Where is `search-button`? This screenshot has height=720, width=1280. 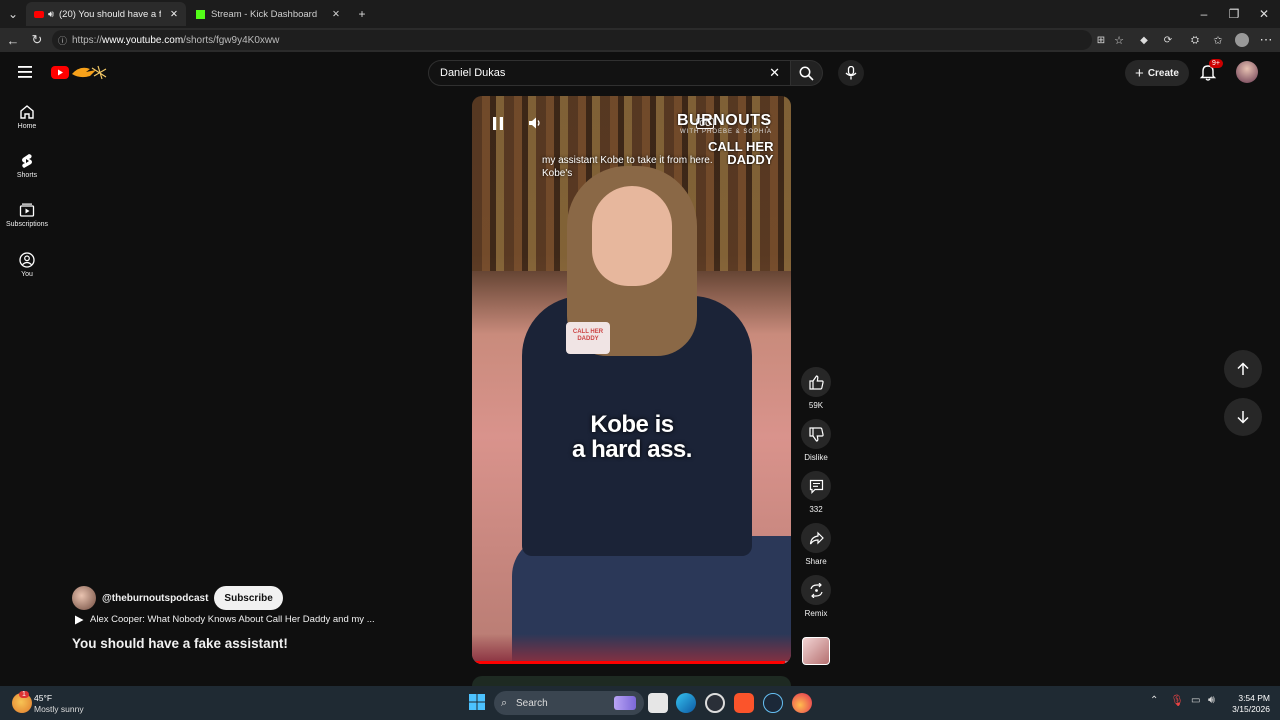 search-button is located at coordinates (807, 73).